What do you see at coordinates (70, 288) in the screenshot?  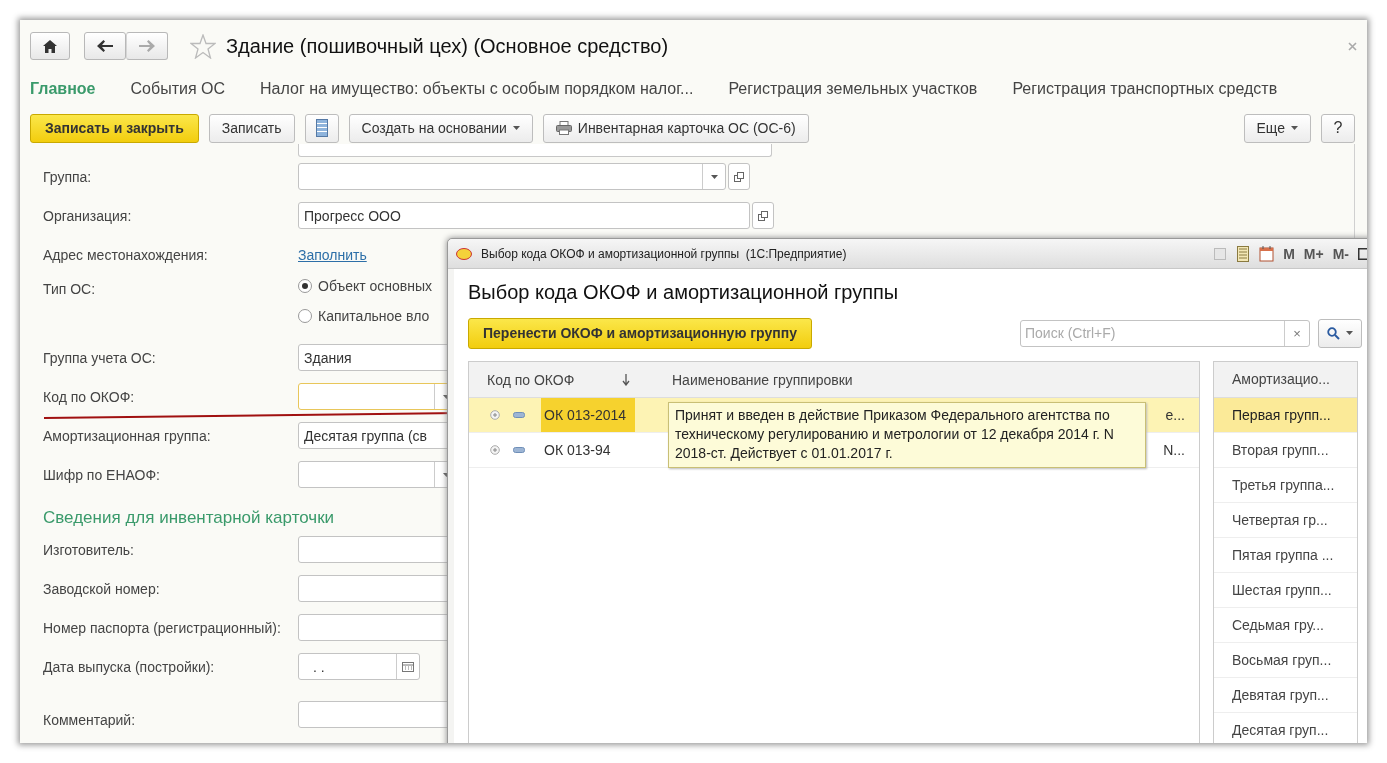 I see `field-label: Тип ОС:` at bounding box center [70, 288].